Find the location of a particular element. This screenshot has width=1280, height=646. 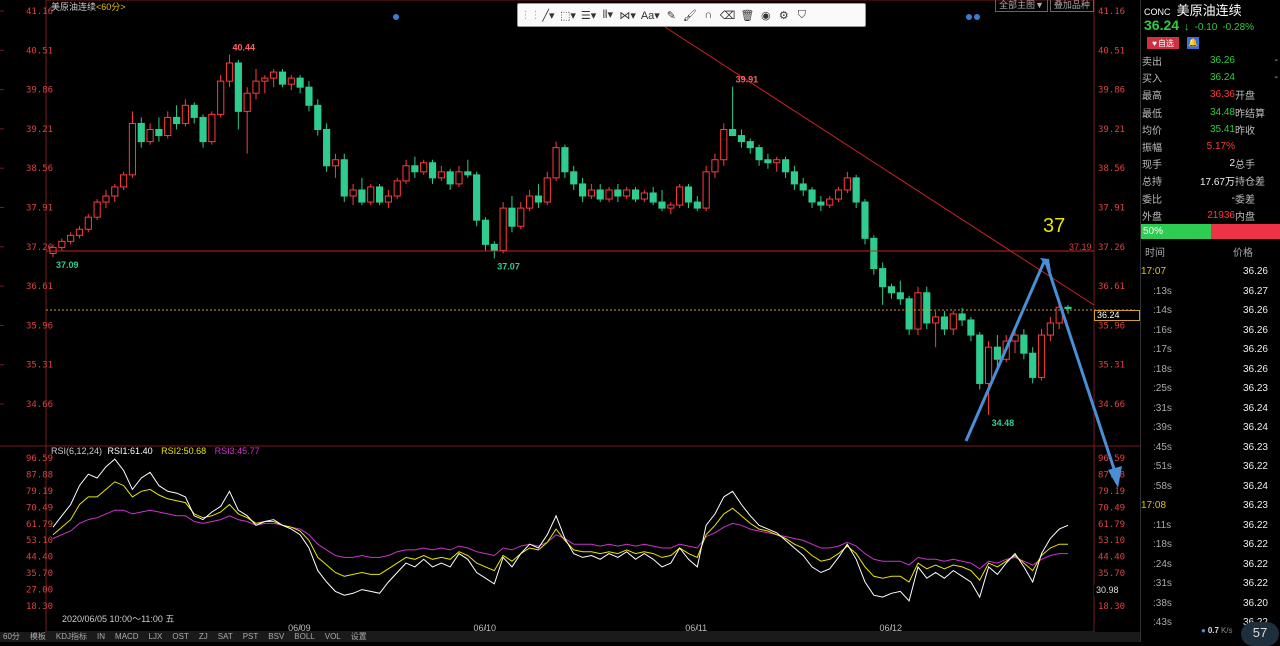

indicator-tab: BSV is located at coordinates (276, 637).